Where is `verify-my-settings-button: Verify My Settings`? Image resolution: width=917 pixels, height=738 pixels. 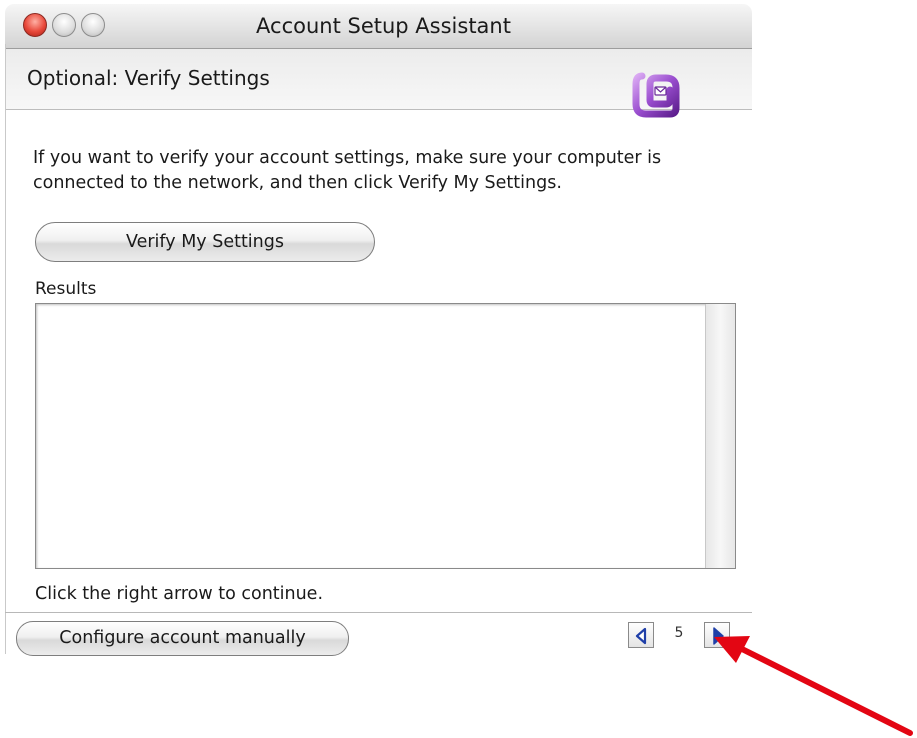
verify-my-settings-button: Verify My Settings is located at coordinates (205, 242).